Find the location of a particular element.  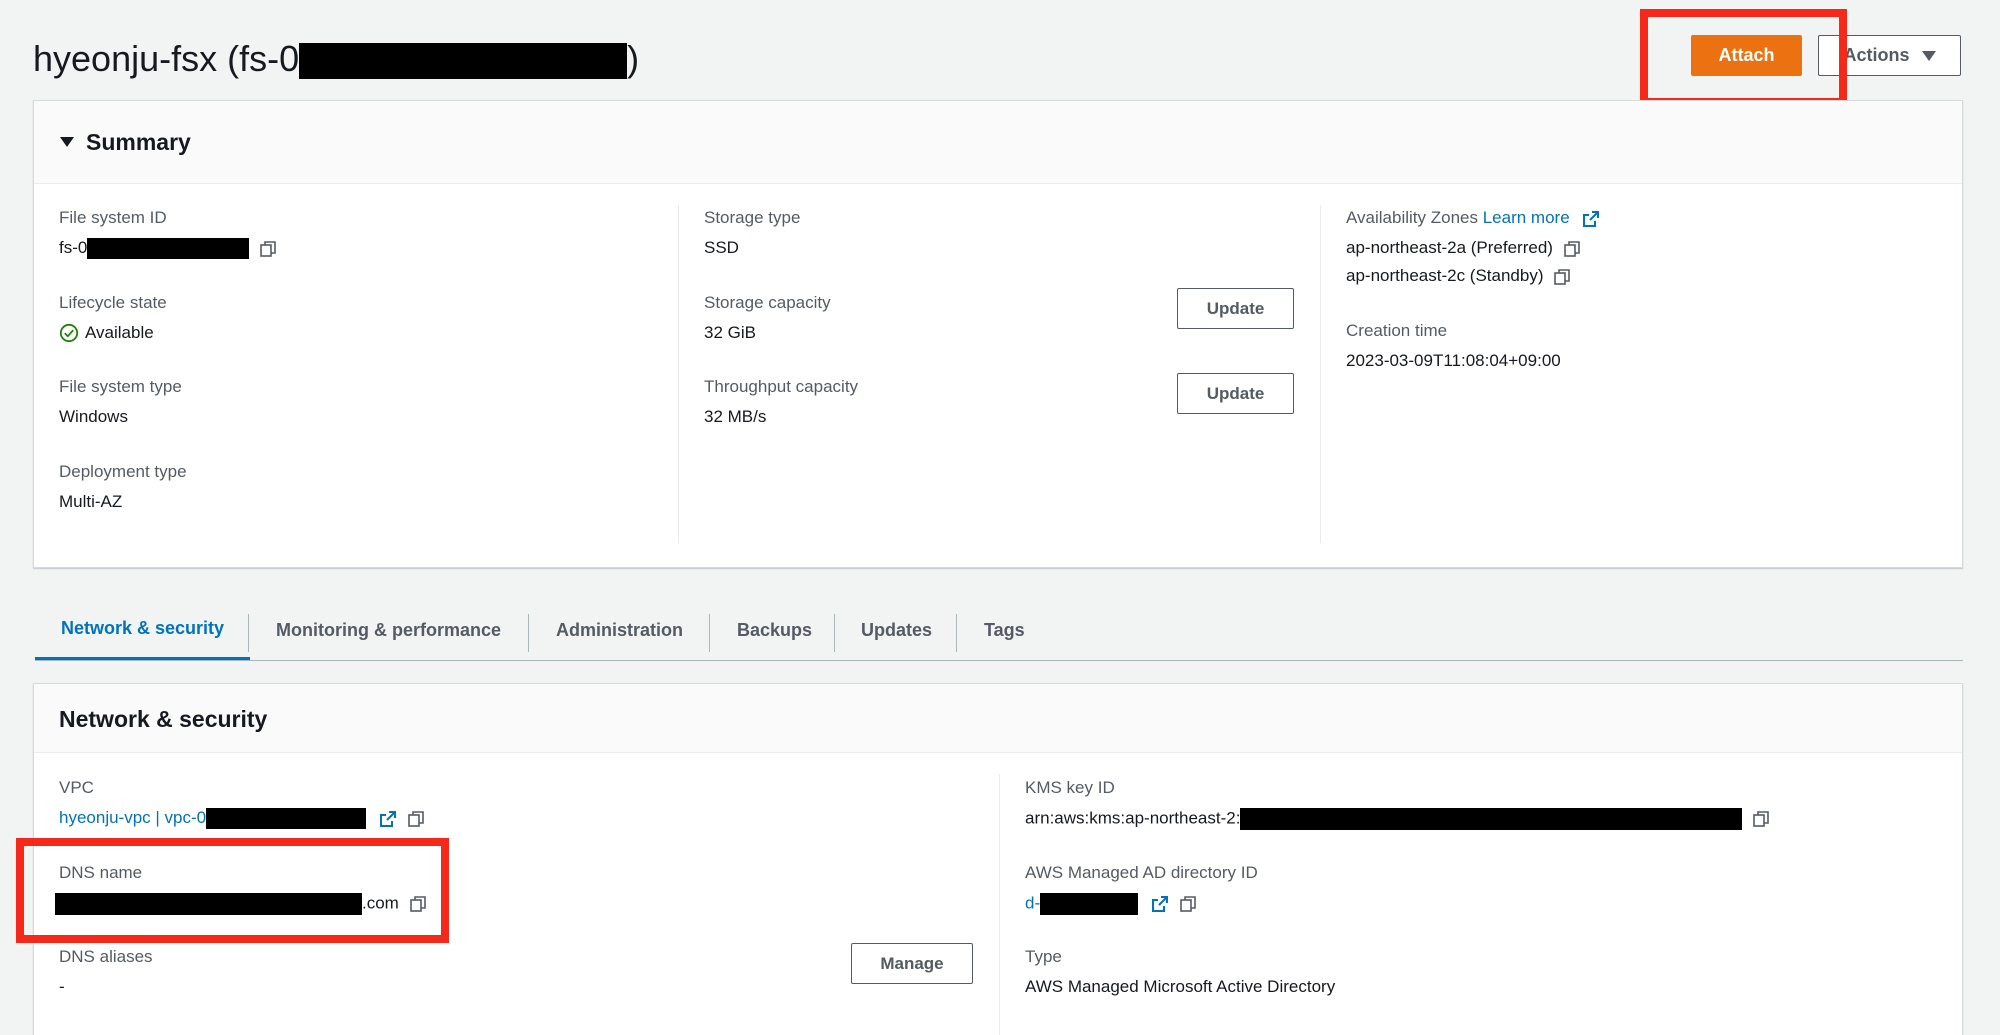

lifecycle-state-value: Available is located at coordinates (106, 333).